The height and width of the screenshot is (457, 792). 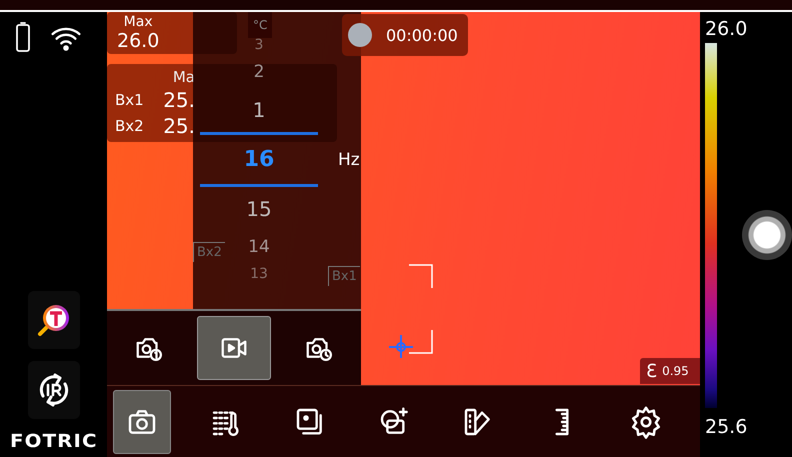 I want to click on temperature-search-app-button, so click(x=54, y=320).